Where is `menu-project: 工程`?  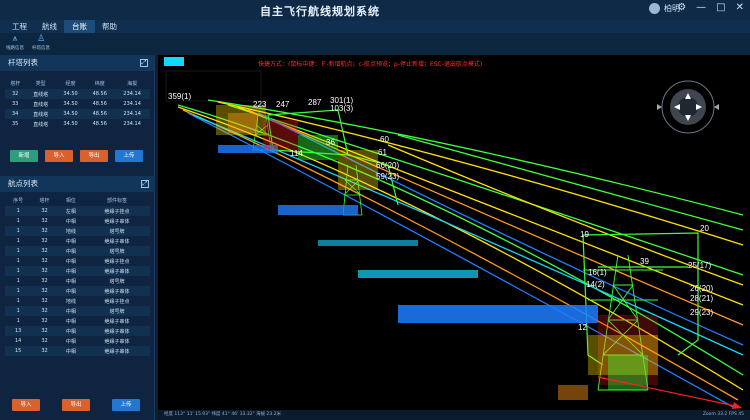
menu-project: 工程 is located at coordinates (19, 26).